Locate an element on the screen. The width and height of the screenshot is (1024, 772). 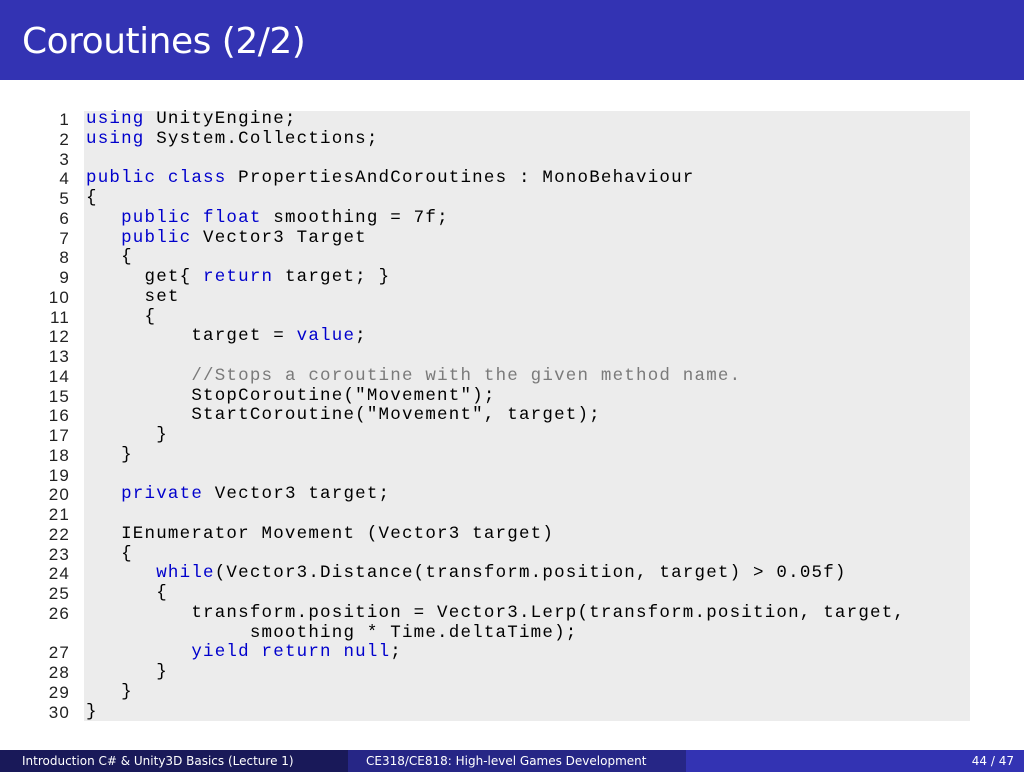
code-line: 23 { is located at coordinates (500, 554).